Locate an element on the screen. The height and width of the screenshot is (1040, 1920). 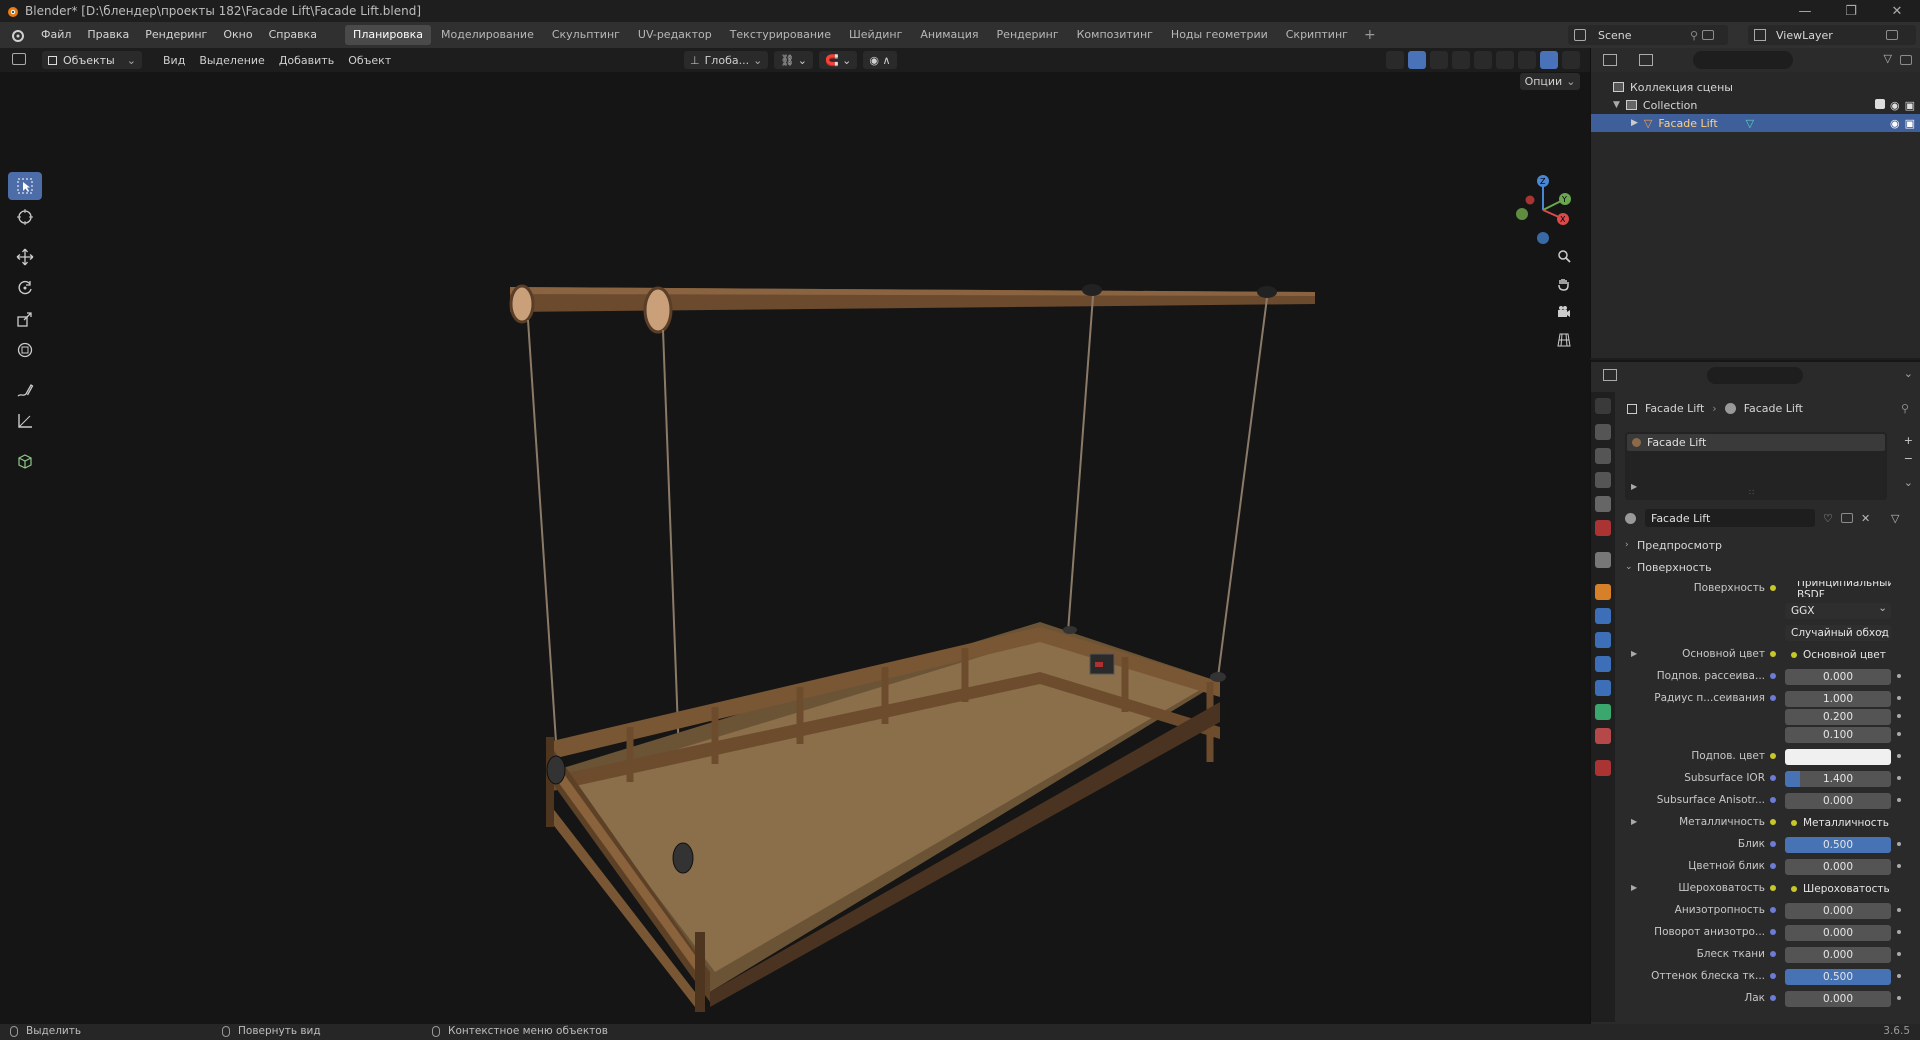
view-layer-selector: ViewLayer is located at coordinates (1832, 35).